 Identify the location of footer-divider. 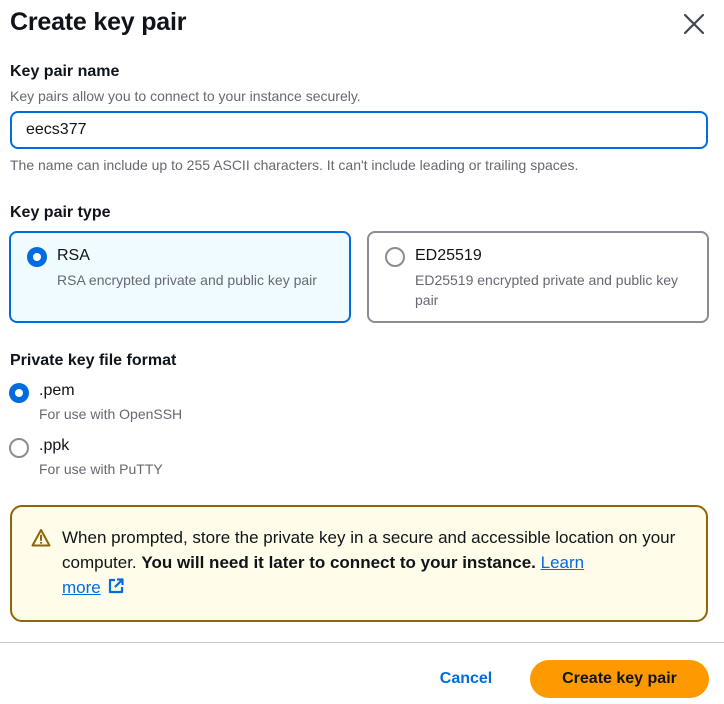
(362, 642).